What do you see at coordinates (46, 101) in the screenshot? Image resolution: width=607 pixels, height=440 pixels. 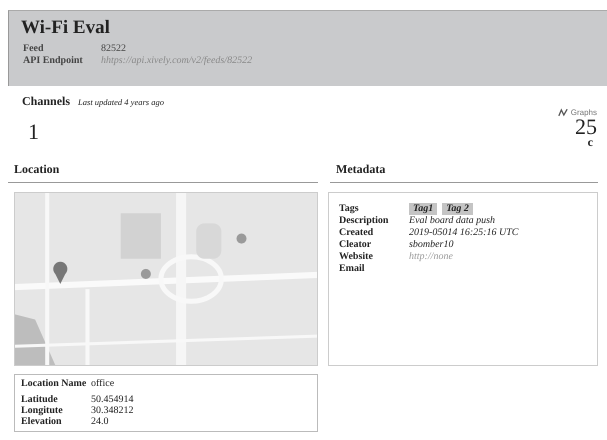 I see `section-title: Channels` at bounding box center [46, 101].